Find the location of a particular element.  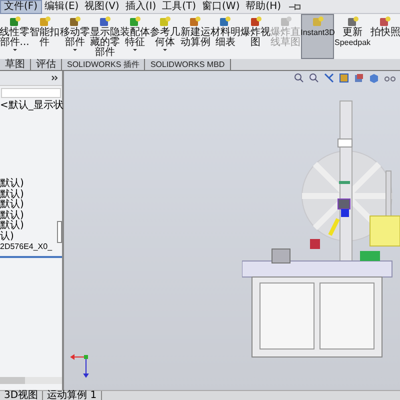

collapse-icon is located at coordinates (55, 78).